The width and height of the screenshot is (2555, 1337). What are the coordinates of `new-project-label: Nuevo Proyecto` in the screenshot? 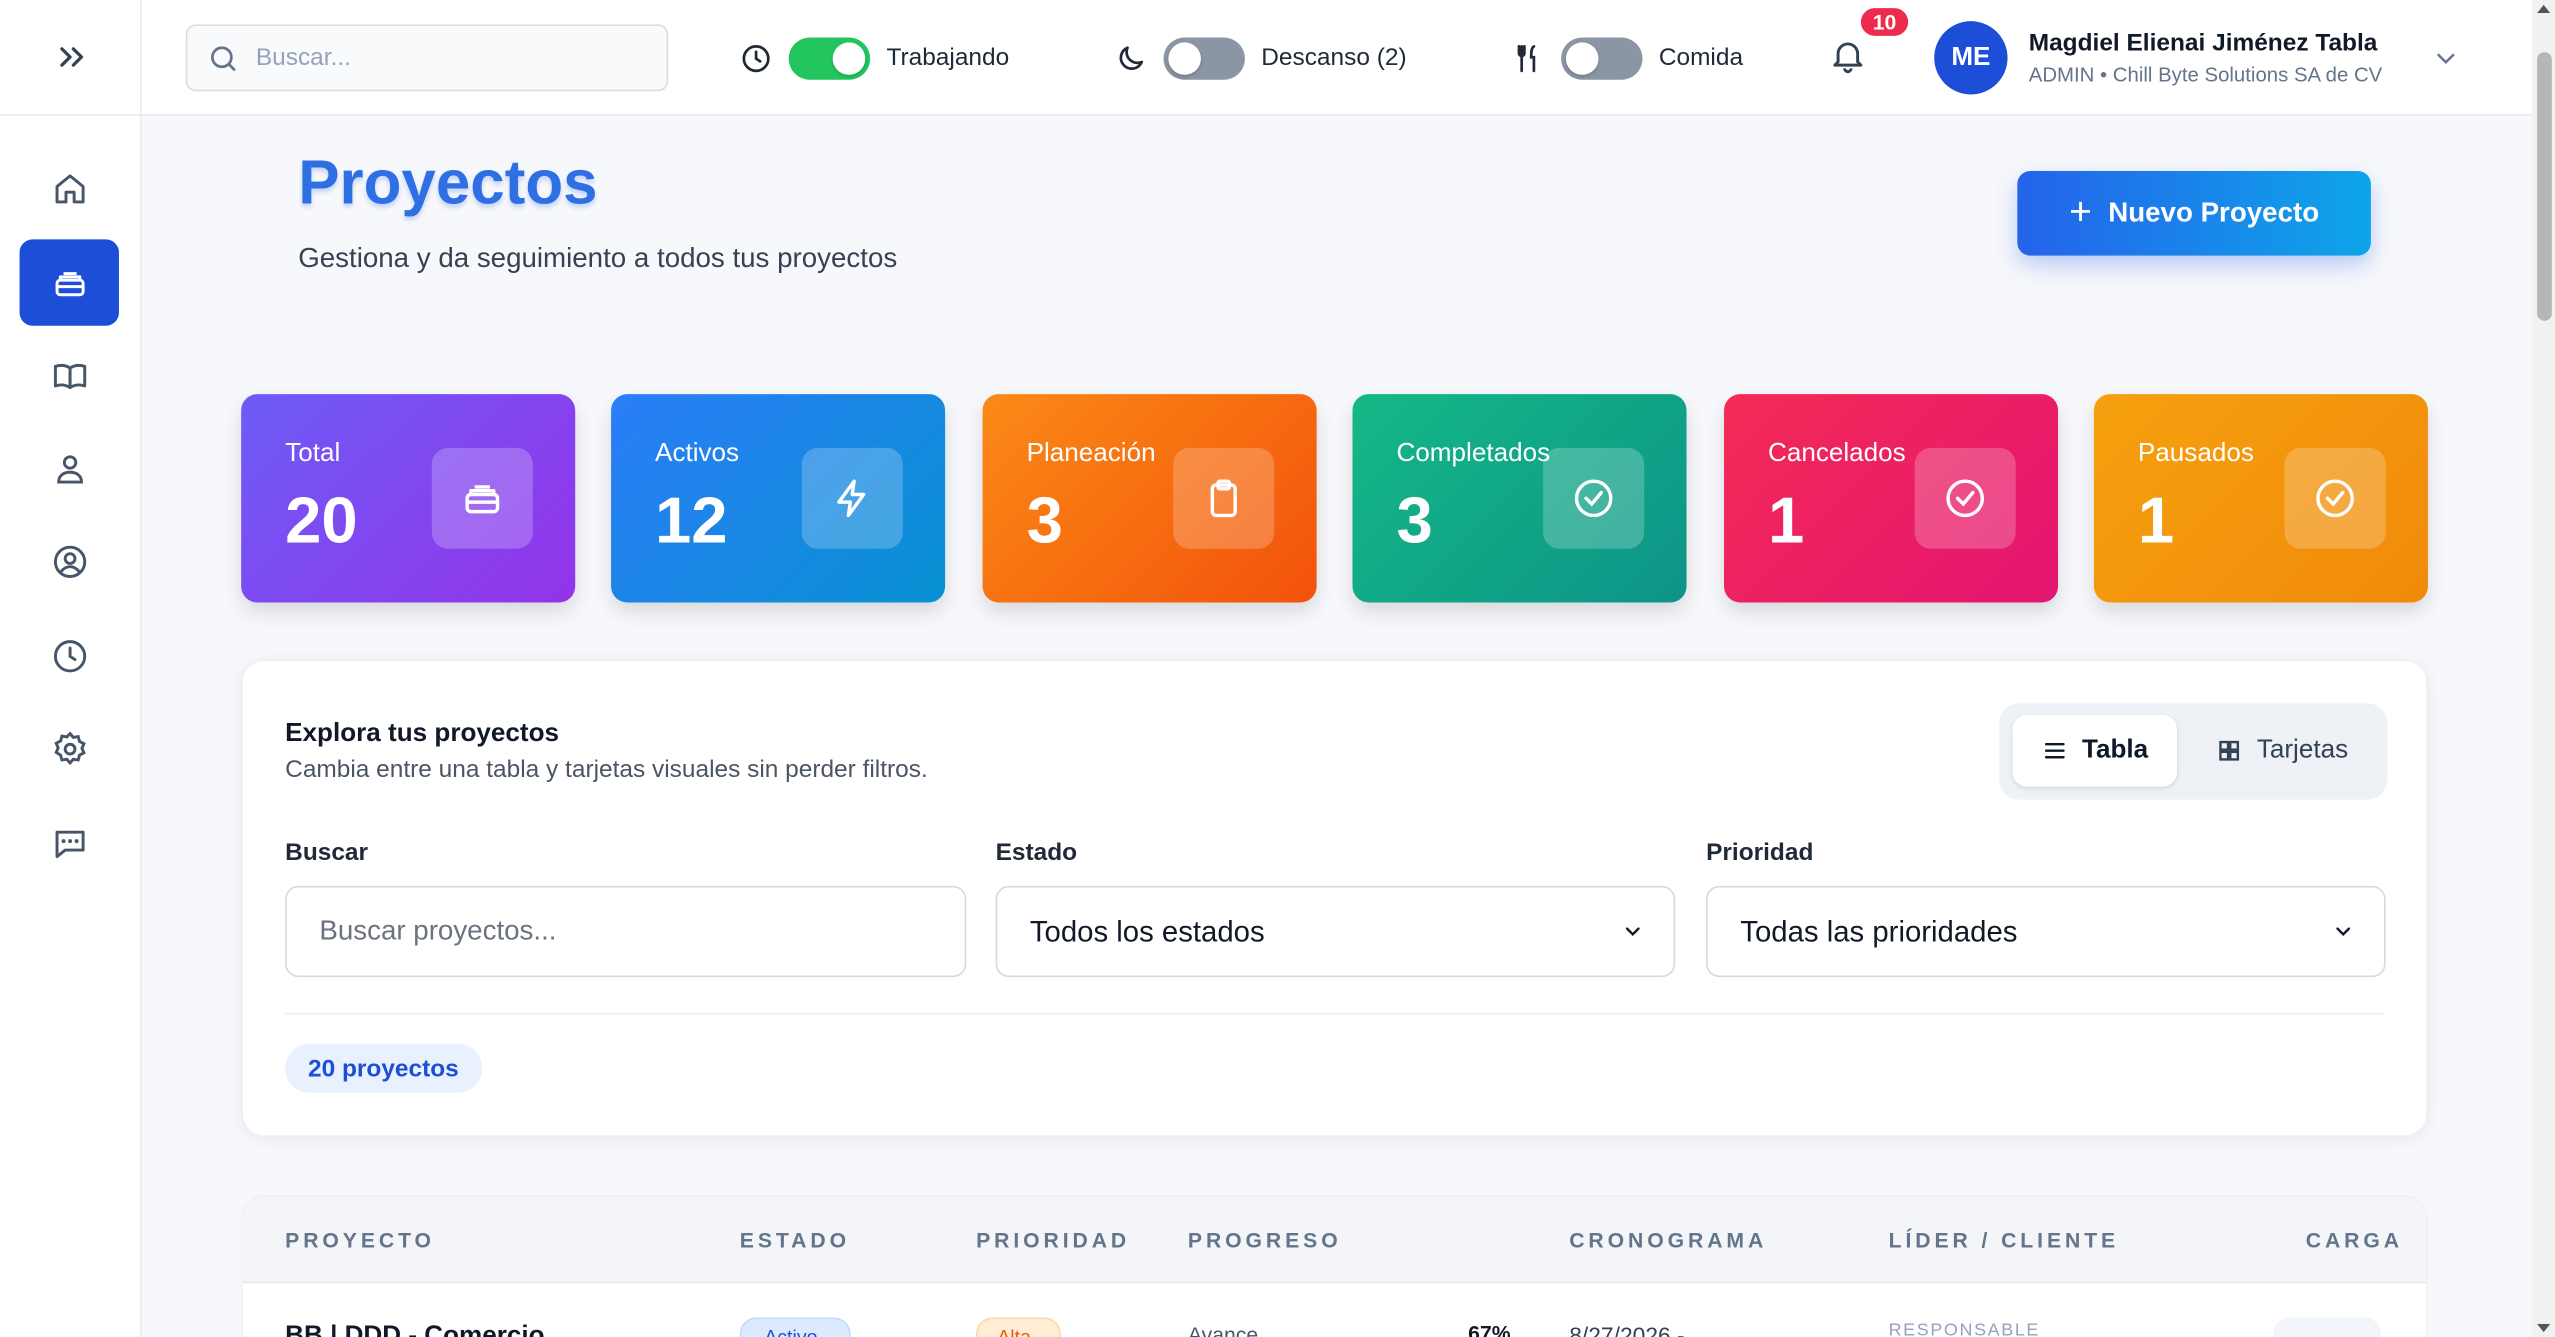 It's located at (2214, 212).